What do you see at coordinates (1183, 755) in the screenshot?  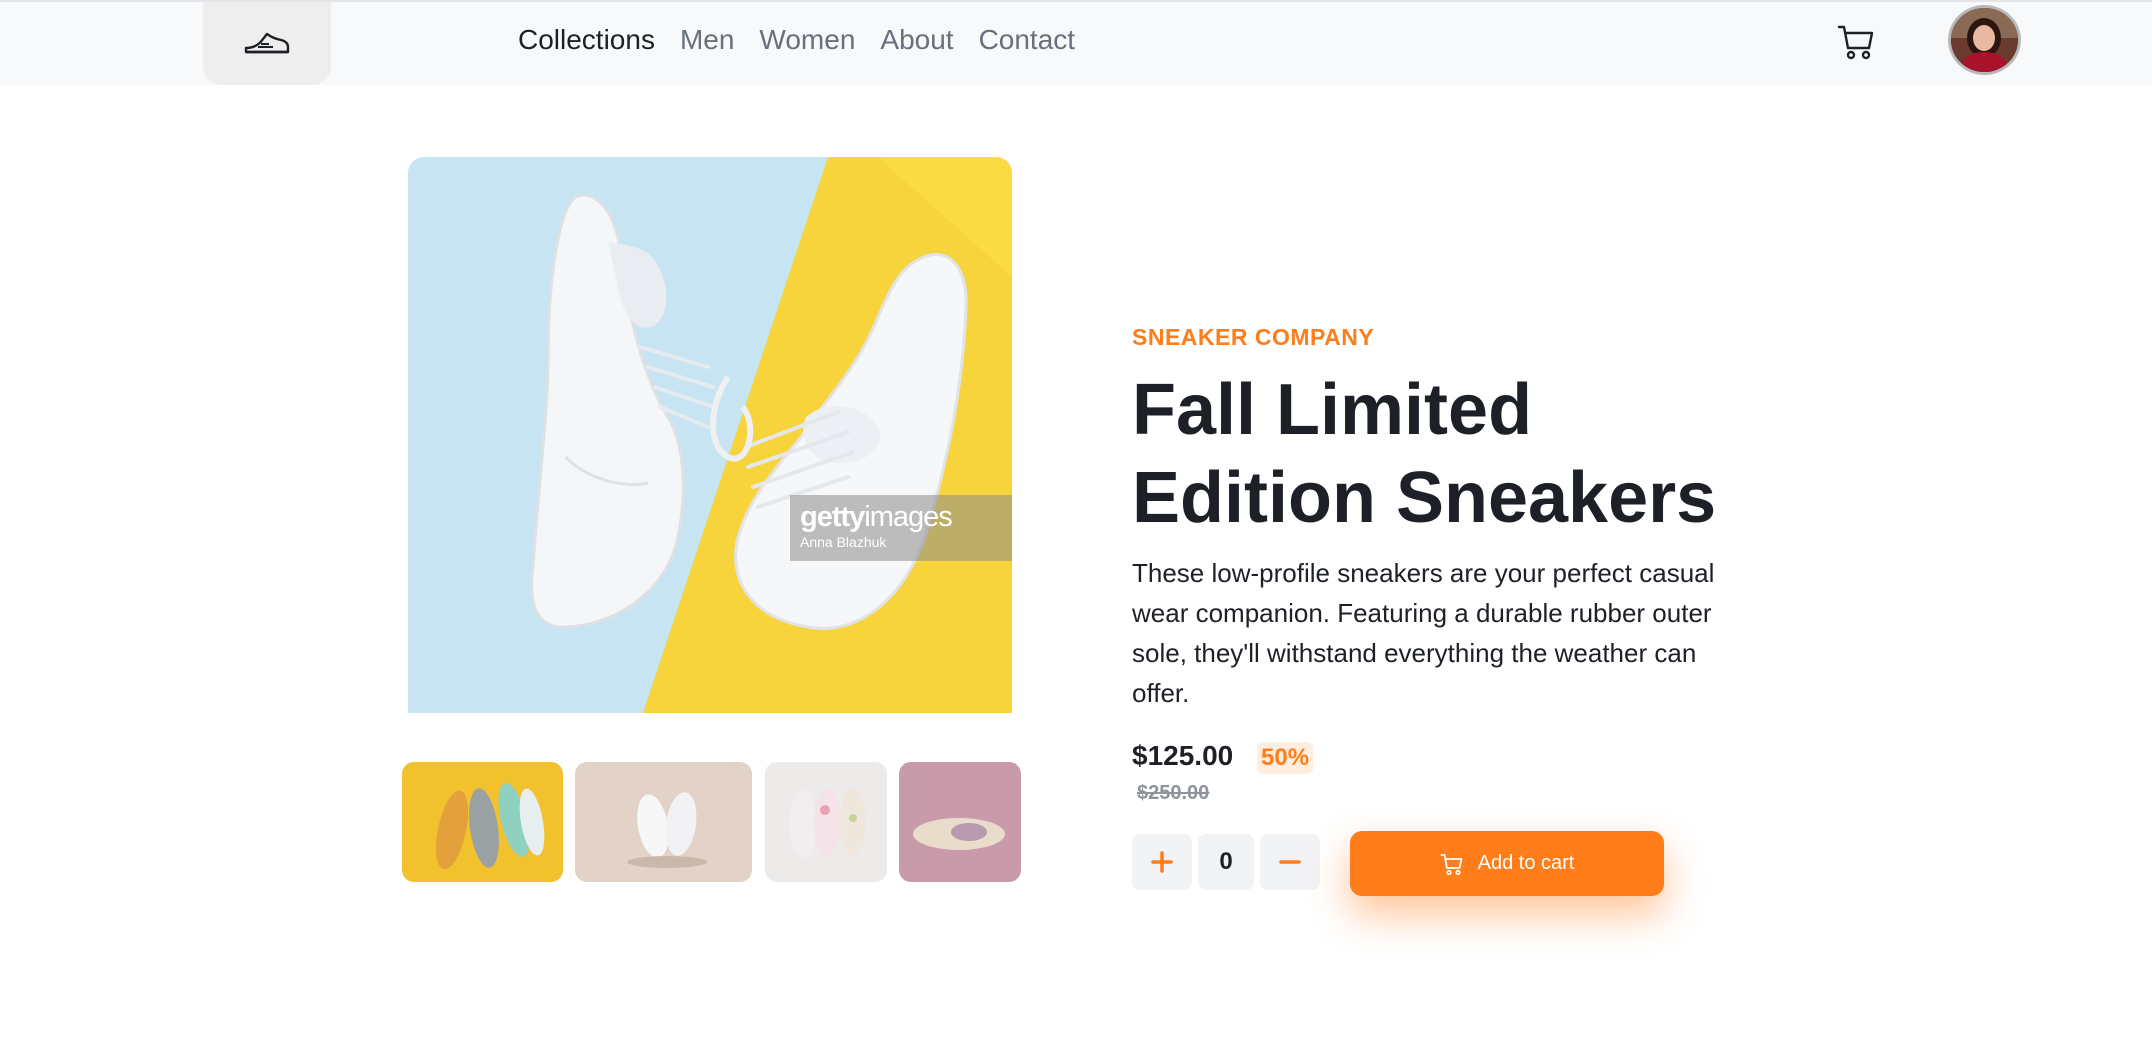 I see `current-price: $125.00` at bounding box center [1183, 755].